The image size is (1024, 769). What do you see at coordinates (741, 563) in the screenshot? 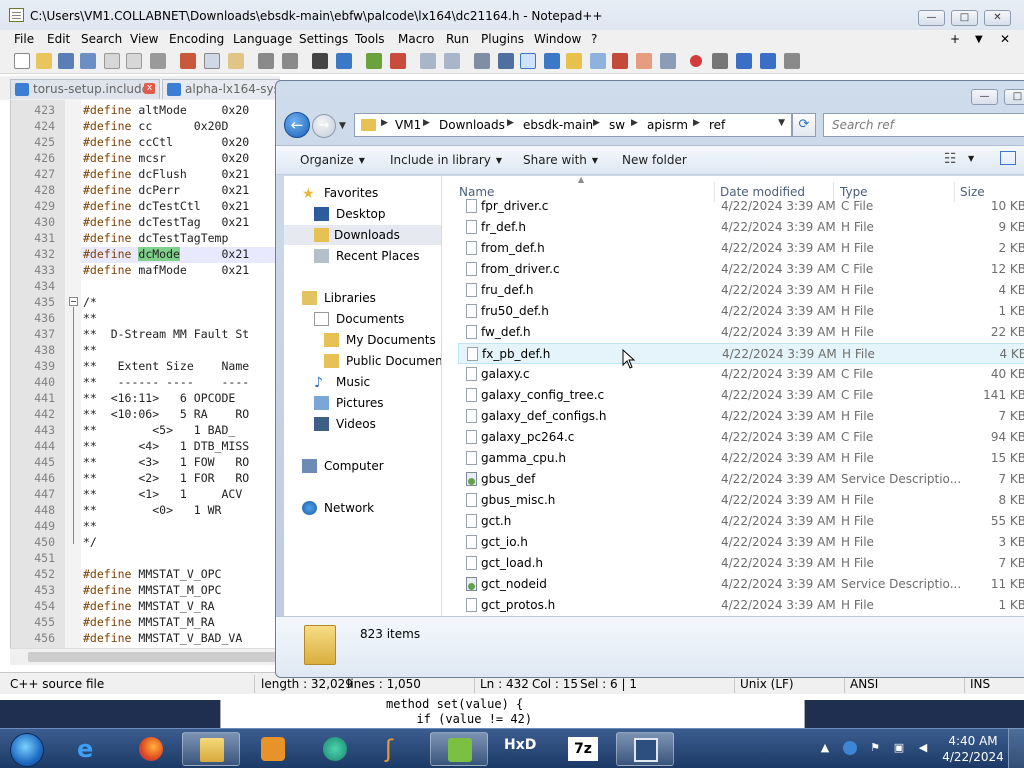
I see `file-row: gct_load.h 4/22/2024 3:39 AM H File 7 KB` at bounding box center [741, 563].